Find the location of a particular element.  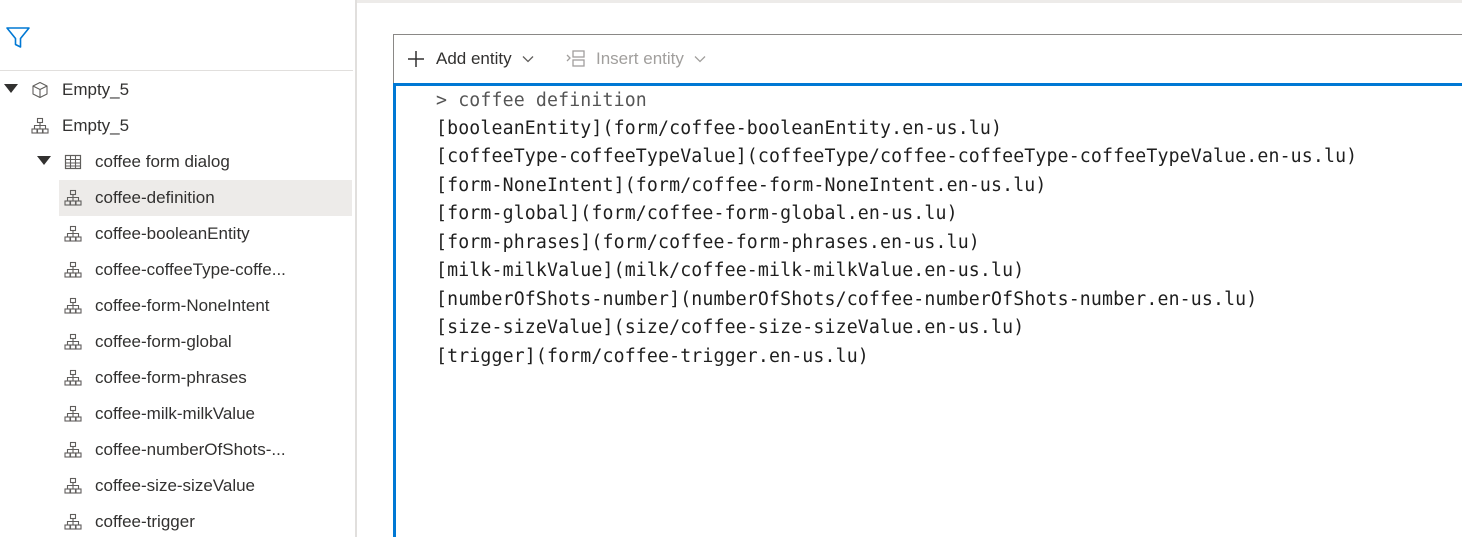

tree-item: coffee-milk-milkValue is located at coordinates (176, 414).